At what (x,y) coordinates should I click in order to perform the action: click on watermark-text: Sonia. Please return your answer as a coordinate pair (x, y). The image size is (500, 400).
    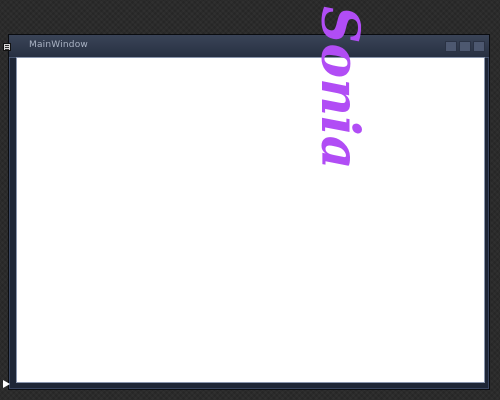
    Looking at the image, I should click on (339, 88).